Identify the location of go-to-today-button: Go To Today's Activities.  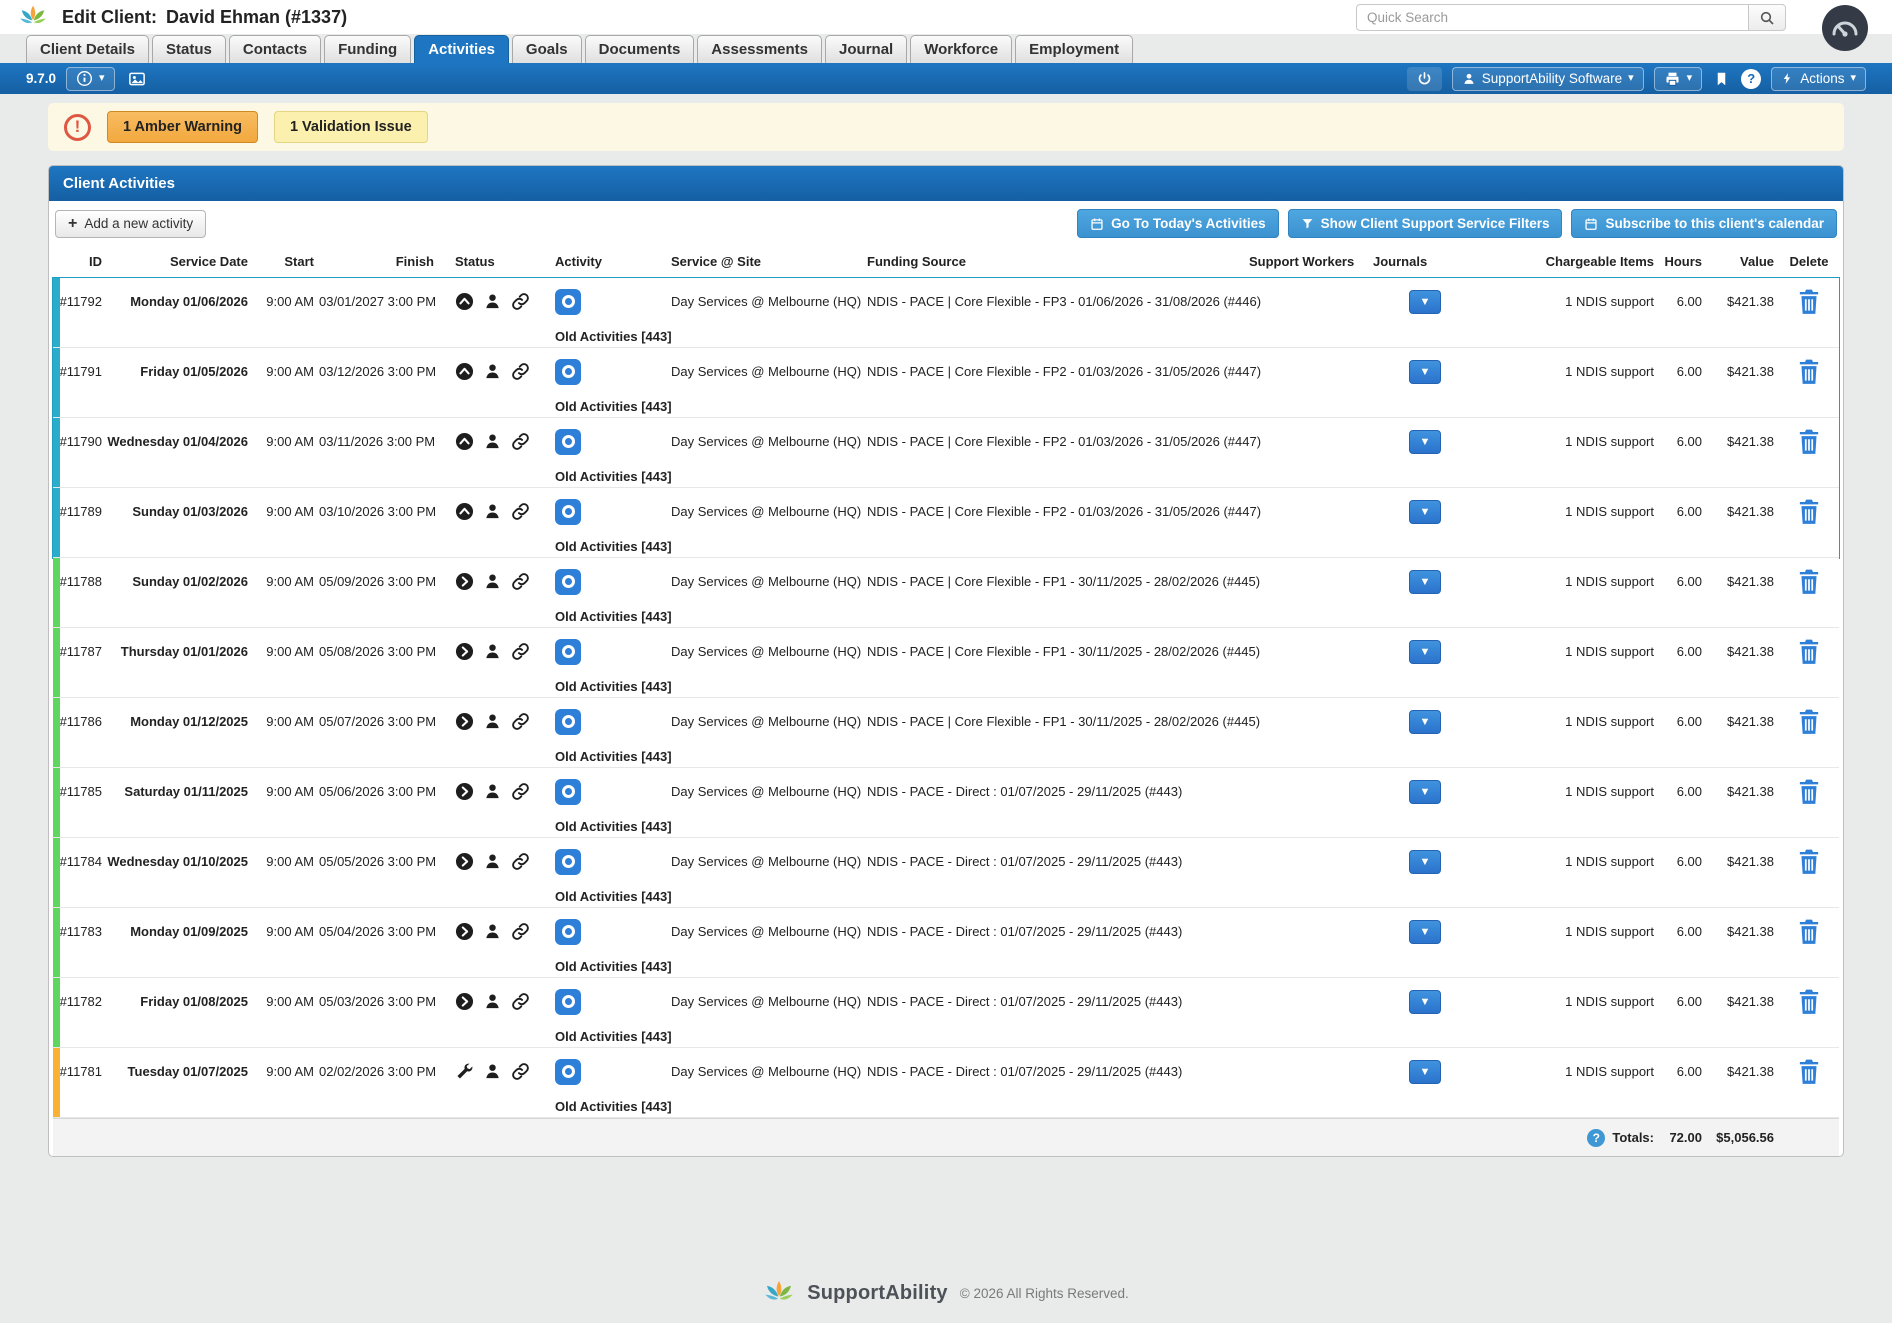
(1178, 223).